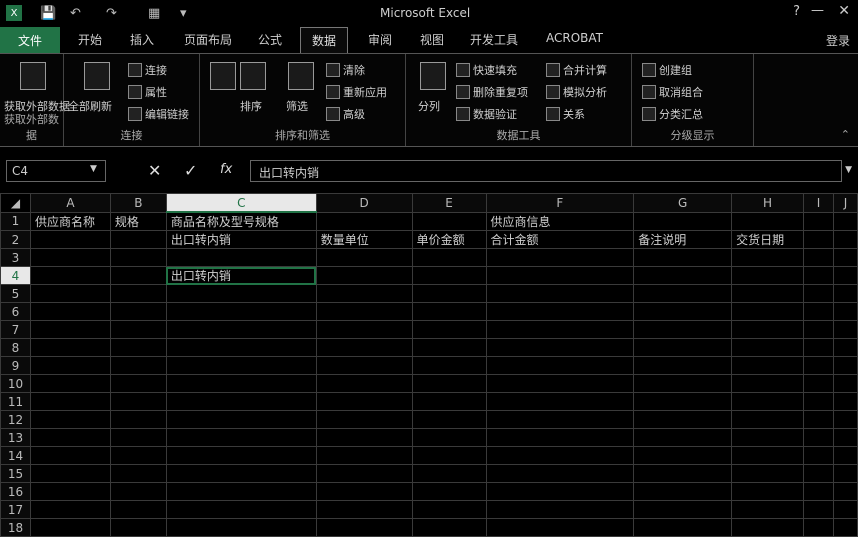  Describe the element at coordinates (768, 329) in the screenshot. I see `cell-h7` at that location.